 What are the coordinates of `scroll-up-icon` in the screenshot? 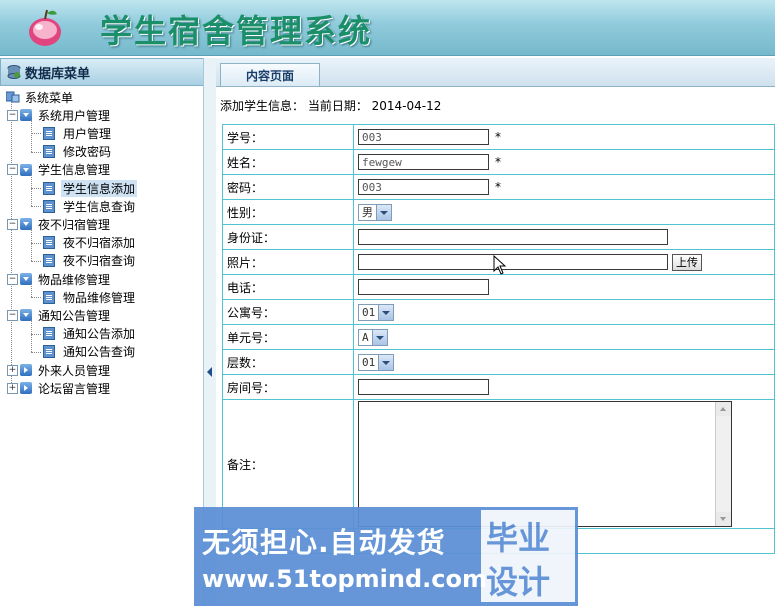 It's located at (723, 409).